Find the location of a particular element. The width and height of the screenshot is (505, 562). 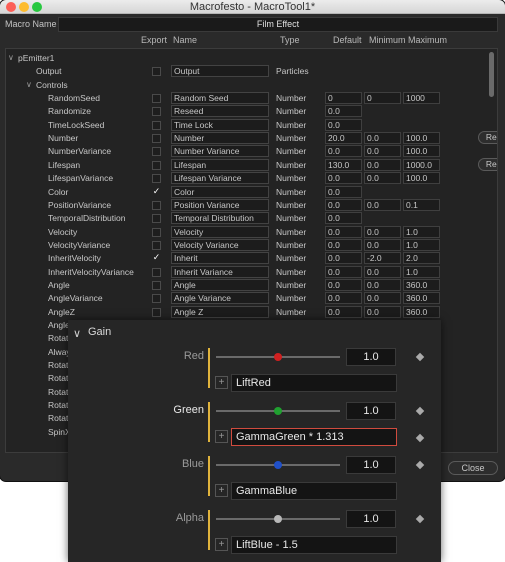

display-name-field: Temporal Distribution is located at coordinates (220, 218).